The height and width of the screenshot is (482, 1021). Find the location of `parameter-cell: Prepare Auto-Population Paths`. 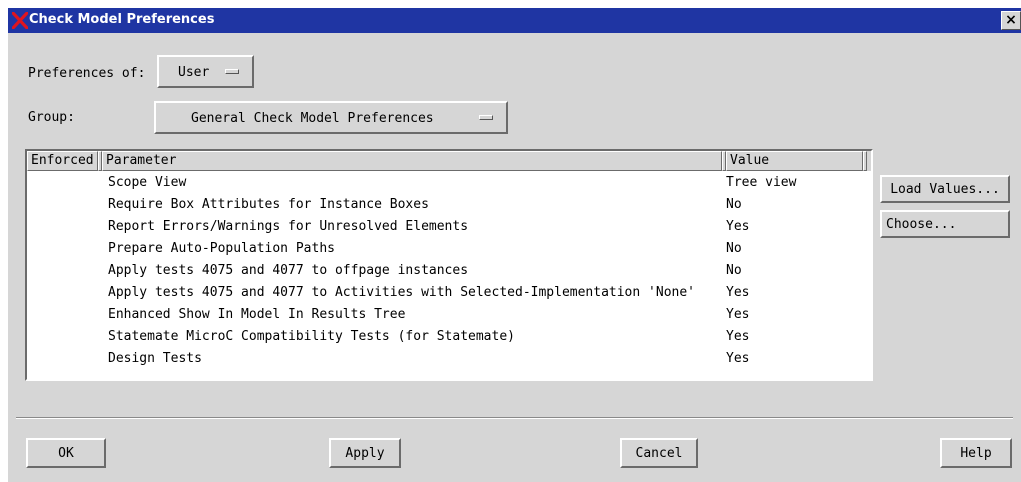

parameter-cell: Prepare Auto-Population Paths is located at coordinates (221, 248).